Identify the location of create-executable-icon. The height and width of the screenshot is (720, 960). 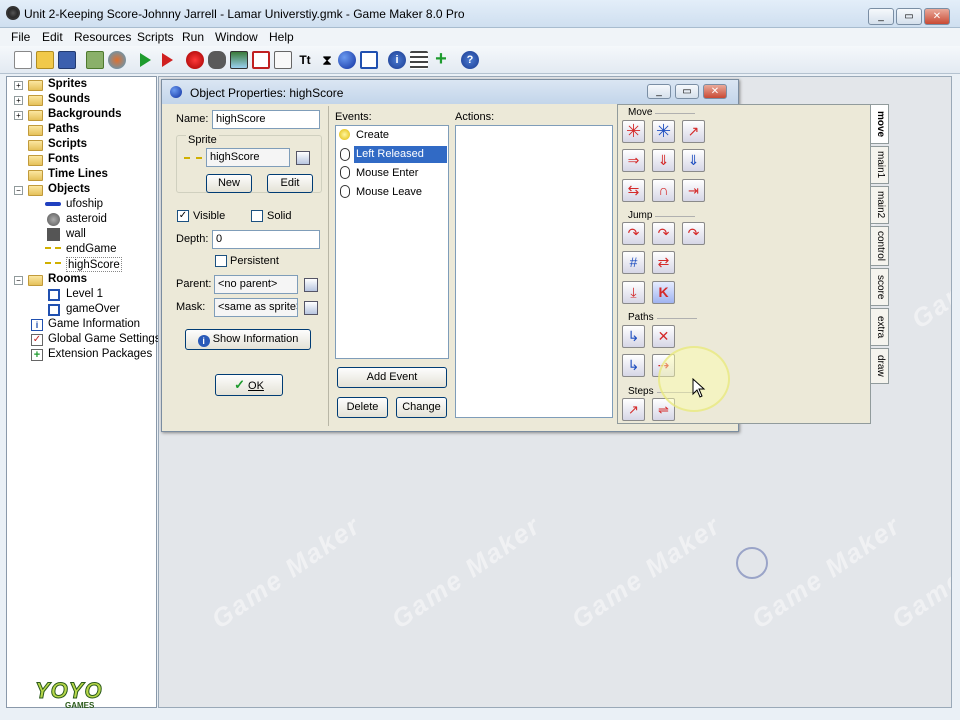
(95, 60).